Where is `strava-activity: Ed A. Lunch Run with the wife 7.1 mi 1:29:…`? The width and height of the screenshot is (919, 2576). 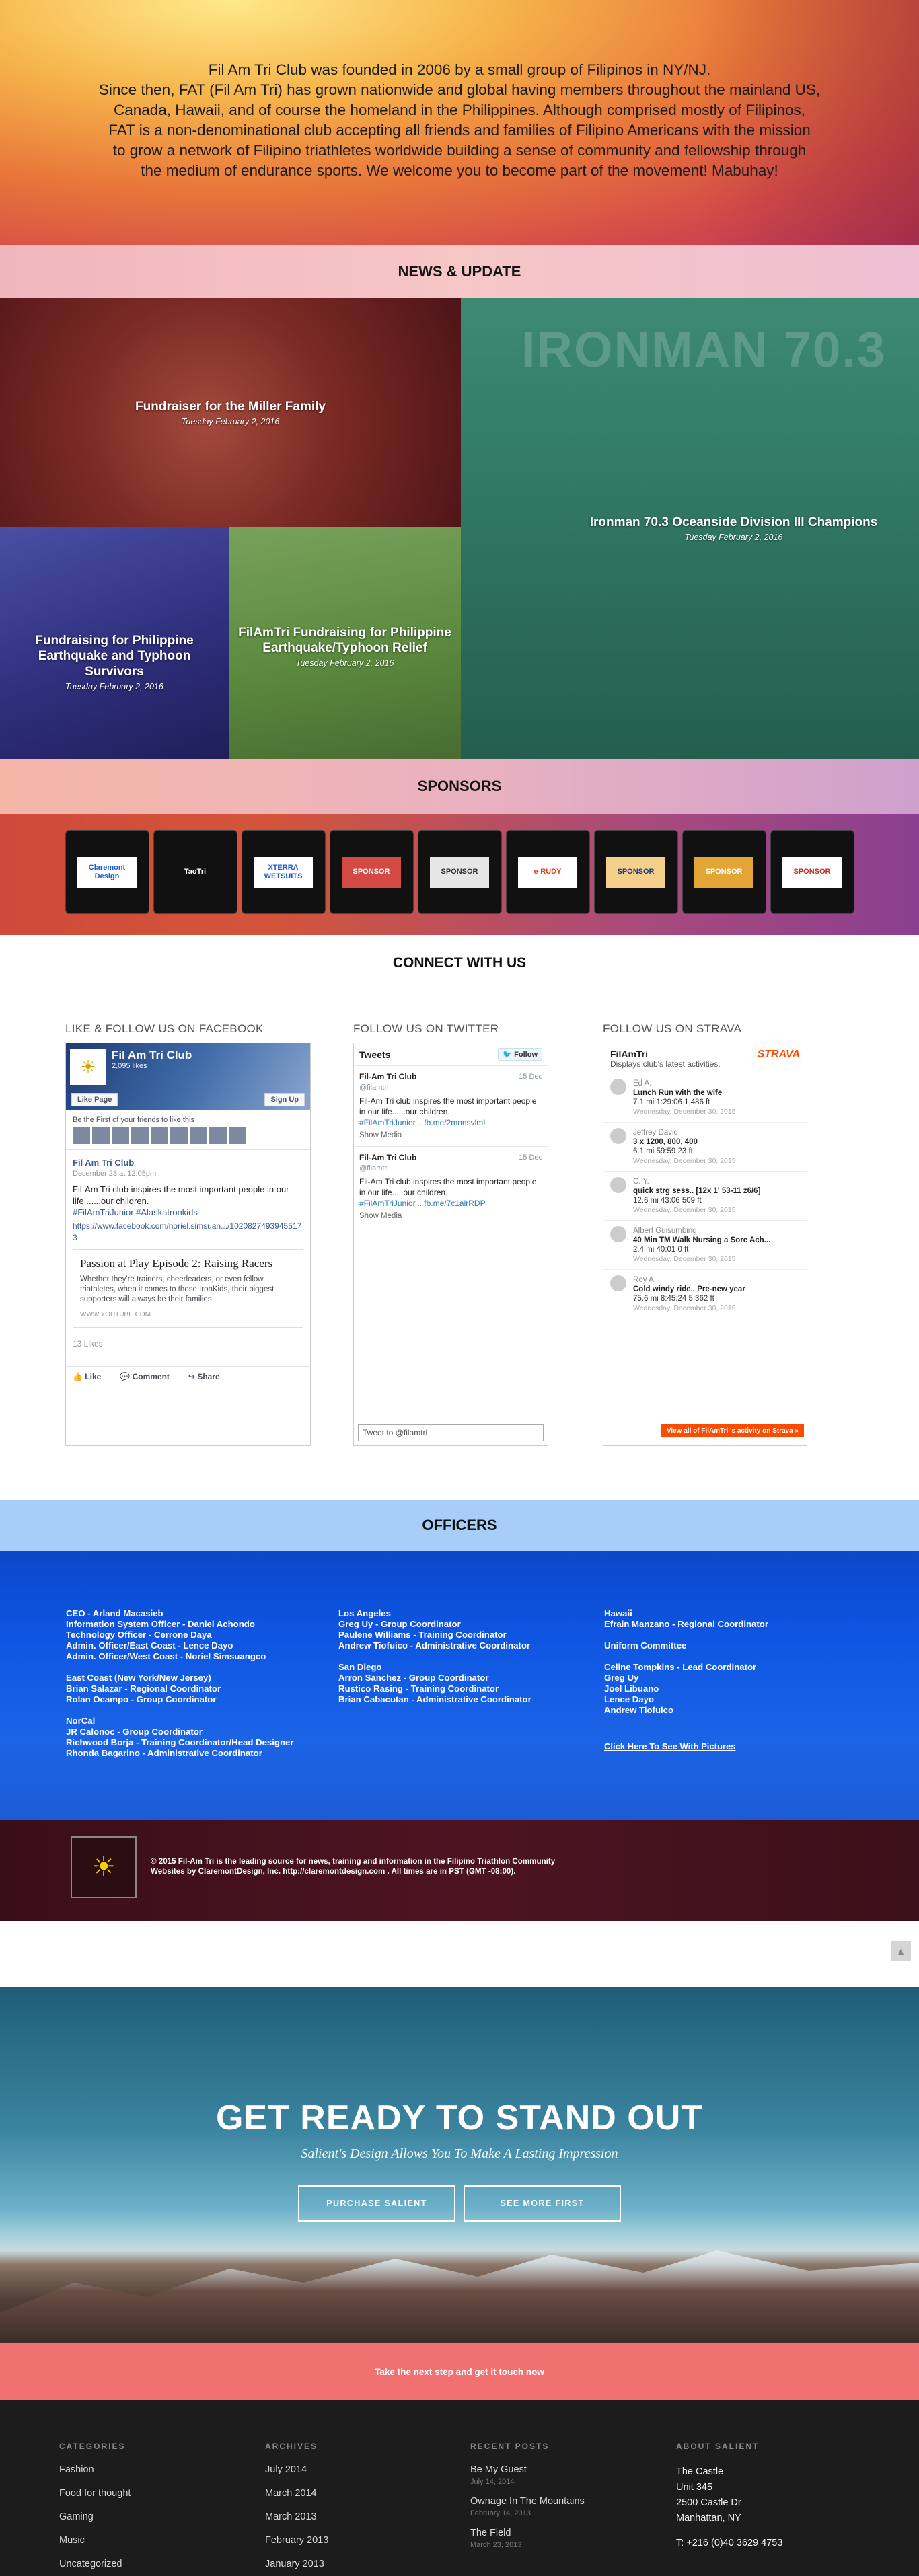 strava-activity: Ed A. Lunch Run with the wife 7.1 mi 1:29:… is located at coordinates (705, 1097).